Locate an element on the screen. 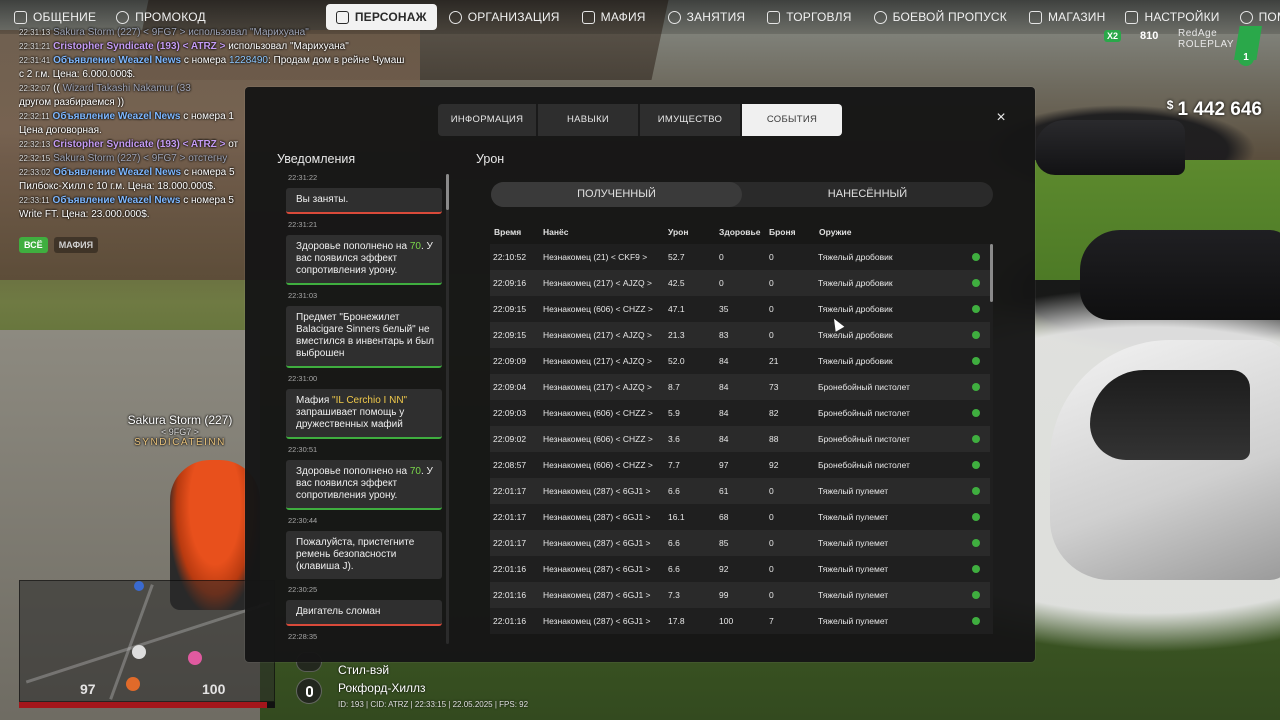  table-cell: 3.6 is located at coordinates (674, 439).